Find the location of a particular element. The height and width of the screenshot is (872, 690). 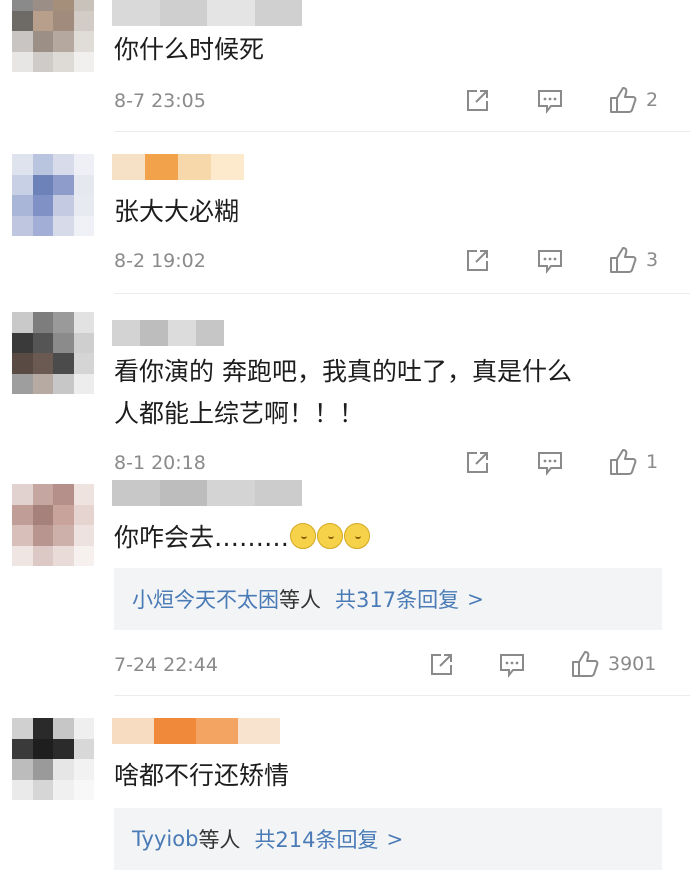

replies-summary: Tyyiob 等人 共214条回复 > is located at coordinates (388, 839).